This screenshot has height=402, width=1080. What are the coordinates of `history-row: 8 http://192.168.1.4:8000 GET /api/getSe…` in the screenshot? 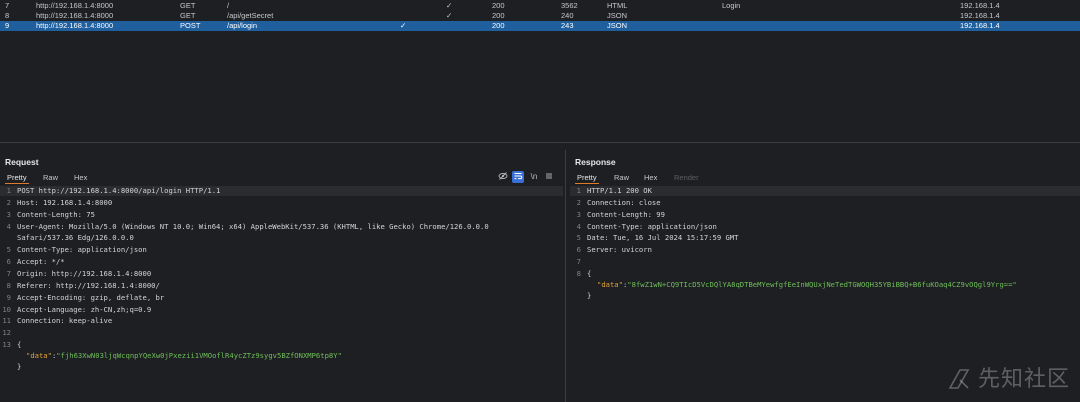 It's located at (540, 16).